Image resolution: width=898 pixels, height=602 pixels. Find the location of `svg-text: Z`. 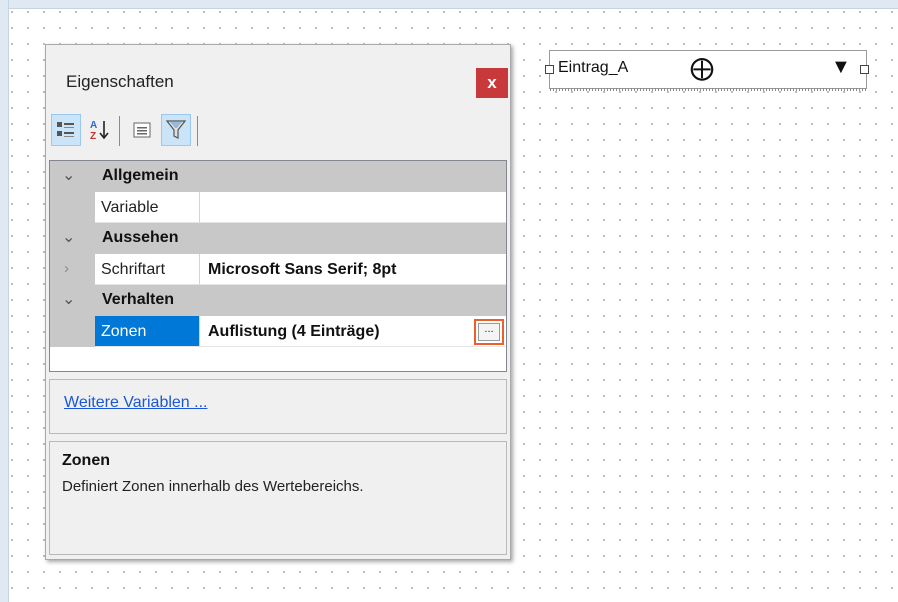

svg-text: Z is located at coordinates (93, 136).